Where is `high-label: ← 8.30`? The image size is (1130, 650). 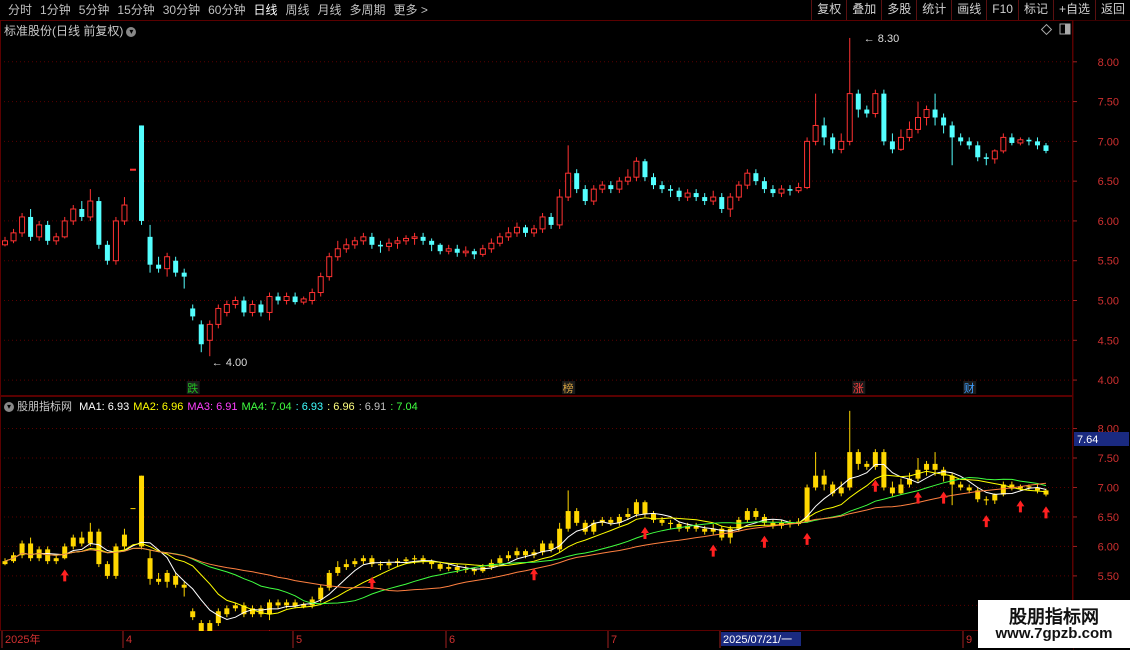 high-label: ← 8.30 is located at coordinates (881, 39).